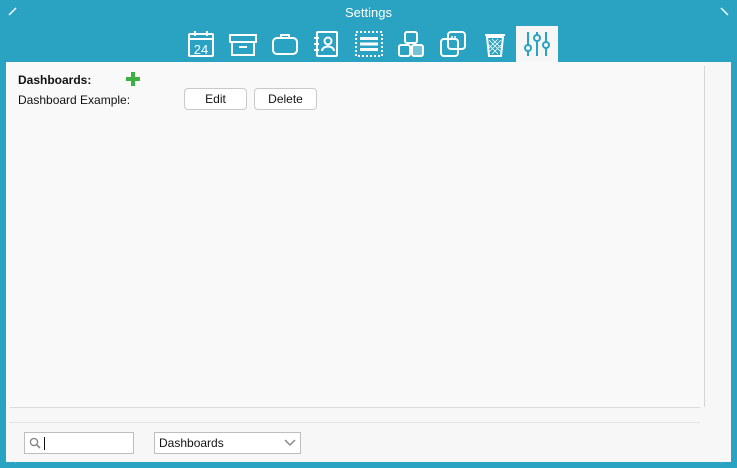 This screenshot has width=737, height=468. Describe the element at coordinates (35, 443) in the screenshot. I see `search-icon` at that location.